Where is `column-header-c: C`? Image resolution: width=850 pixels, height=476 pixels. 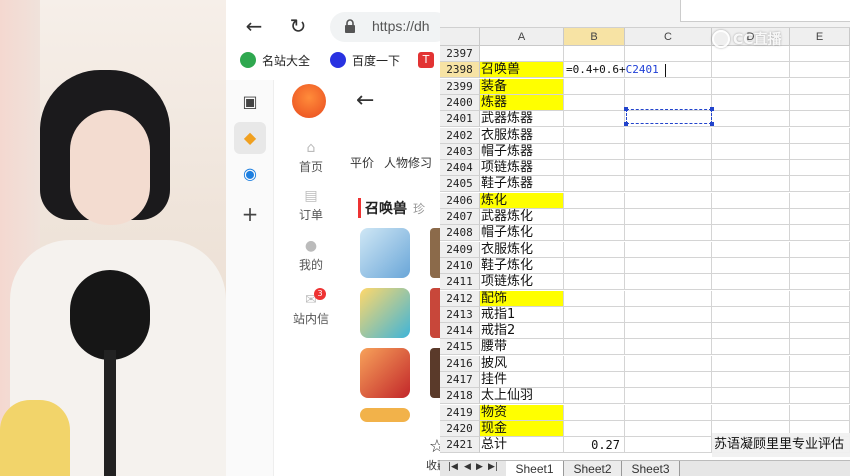 column-header-c: C is located at coordinates (668, 37).